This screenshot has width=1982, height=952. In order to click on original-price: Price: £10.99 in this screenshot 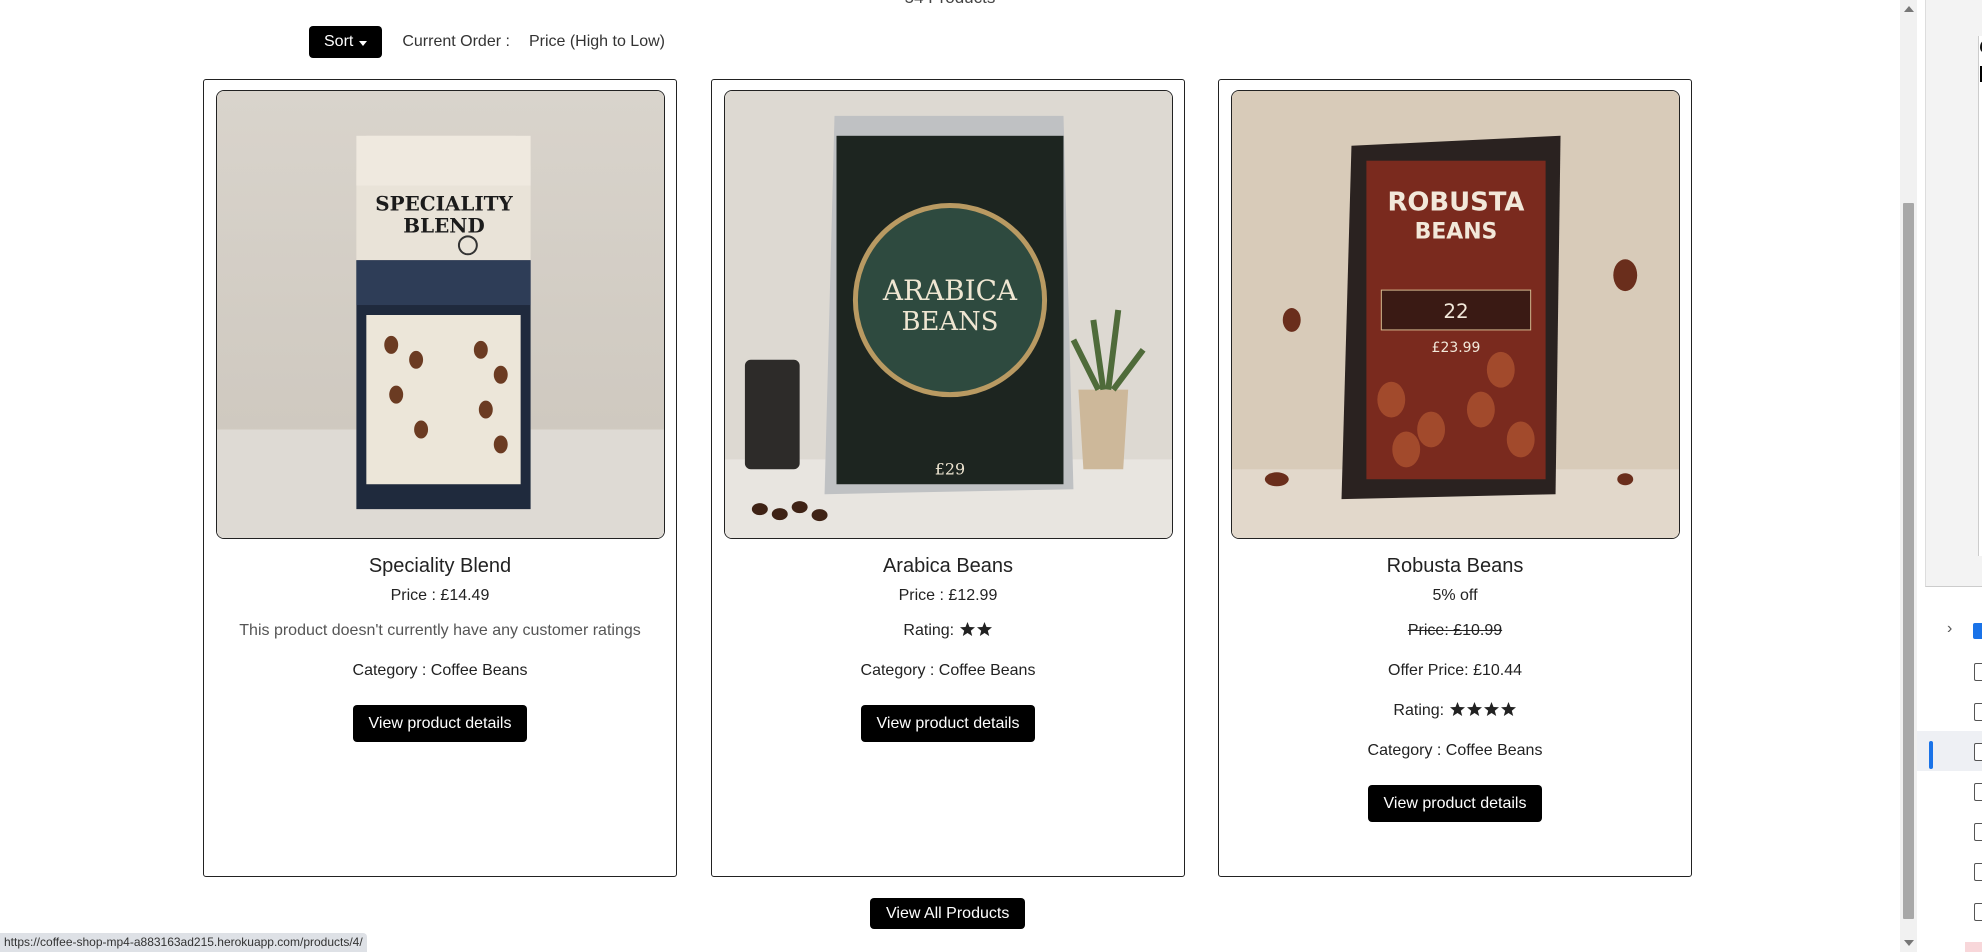, I will do `click(1455, 630)`.